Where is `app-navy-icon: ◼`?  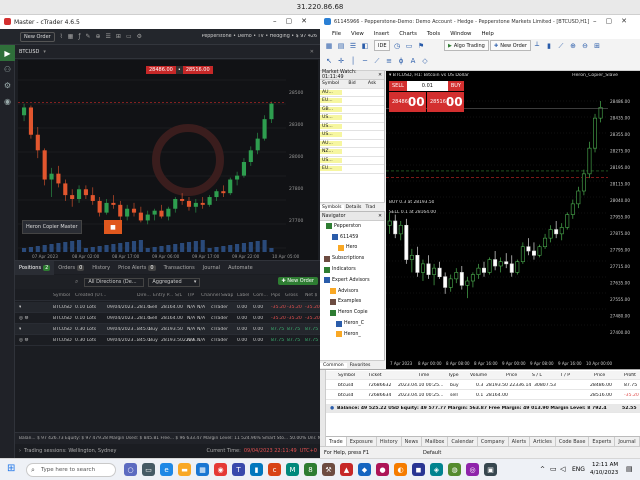 app-navy-icon: ◼ is located at coordinates (418, 469).